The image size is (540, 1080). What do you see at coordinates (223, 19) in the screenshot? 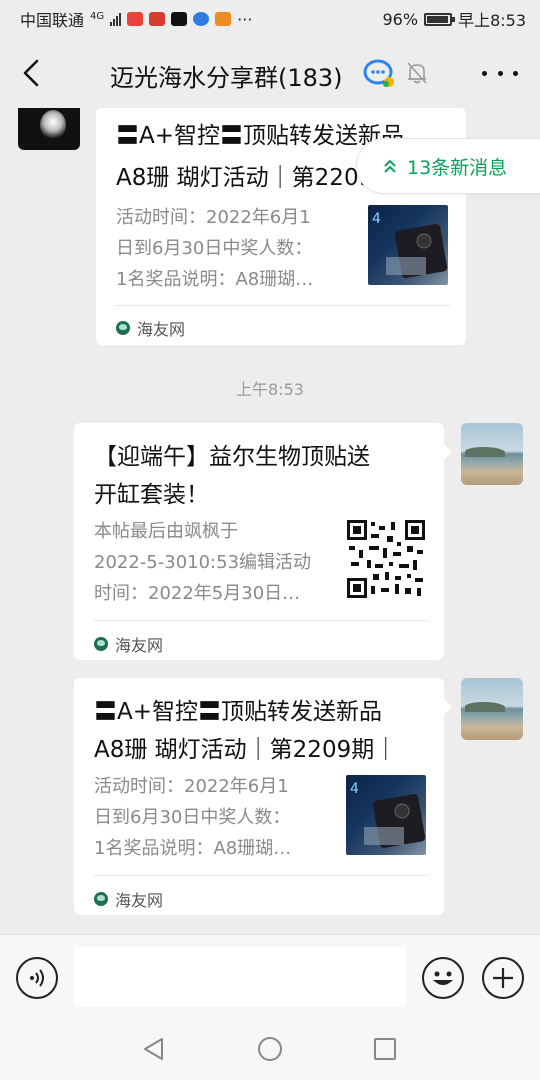
I see `video-app-icon` at bounding box center [223, 19].